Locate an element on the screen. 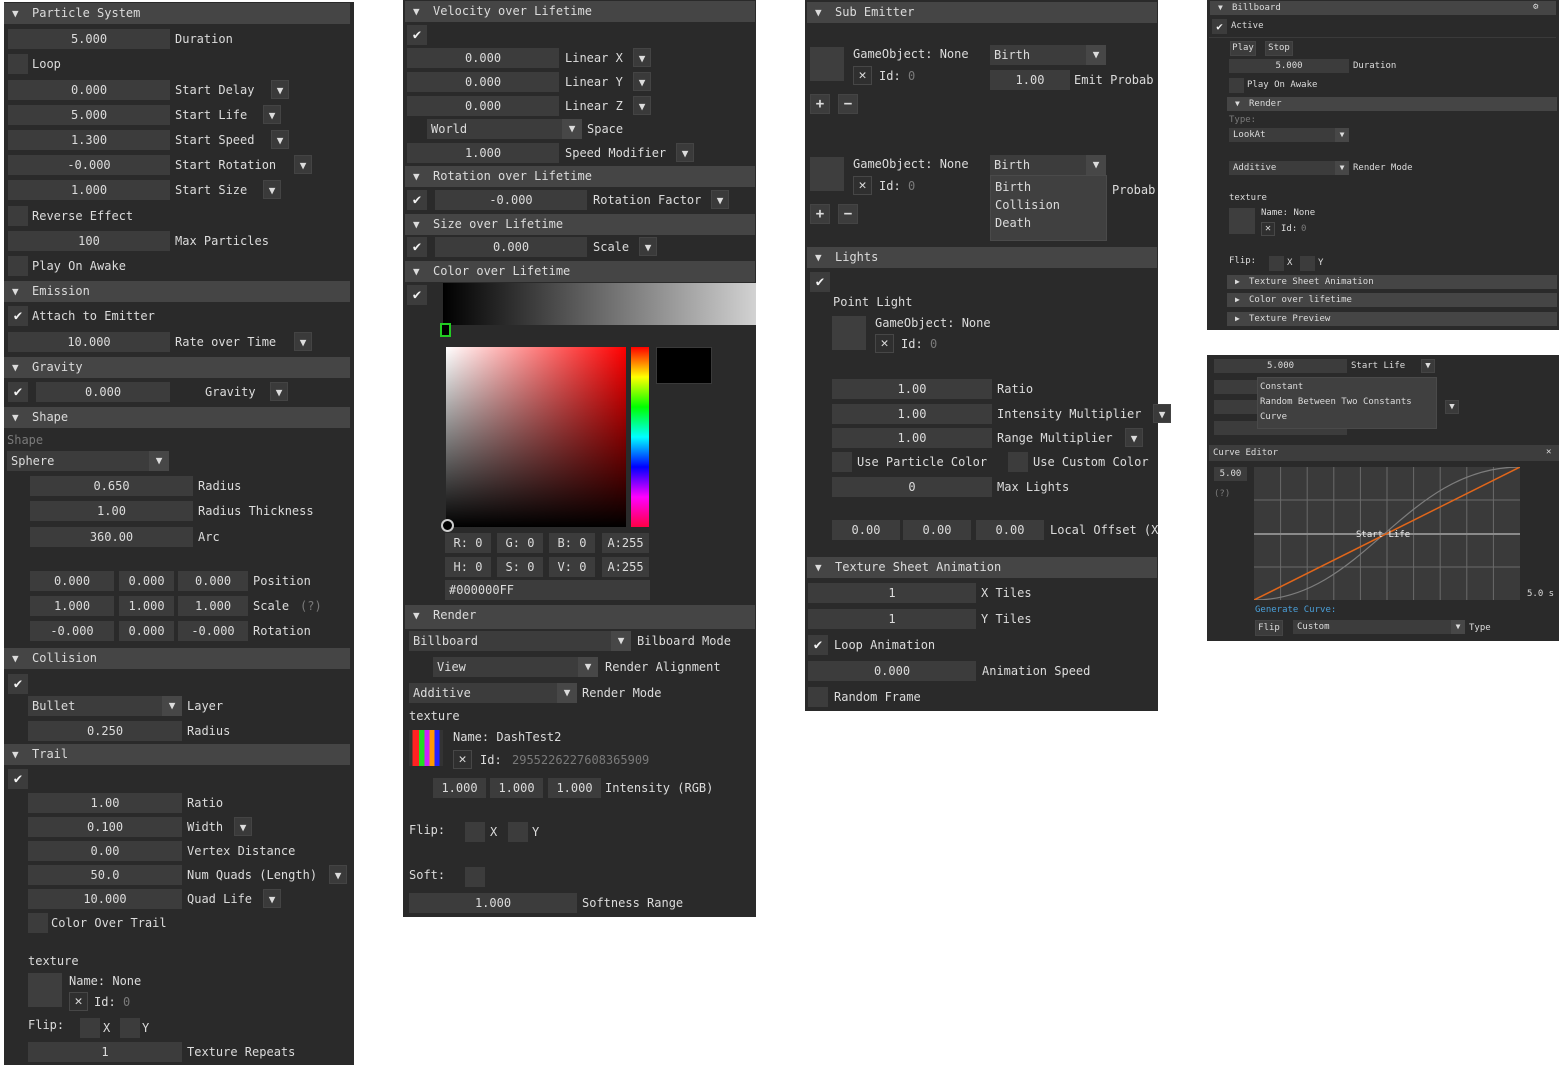  intensity-0-field: 1.000 is located at coordinates (459, 788).